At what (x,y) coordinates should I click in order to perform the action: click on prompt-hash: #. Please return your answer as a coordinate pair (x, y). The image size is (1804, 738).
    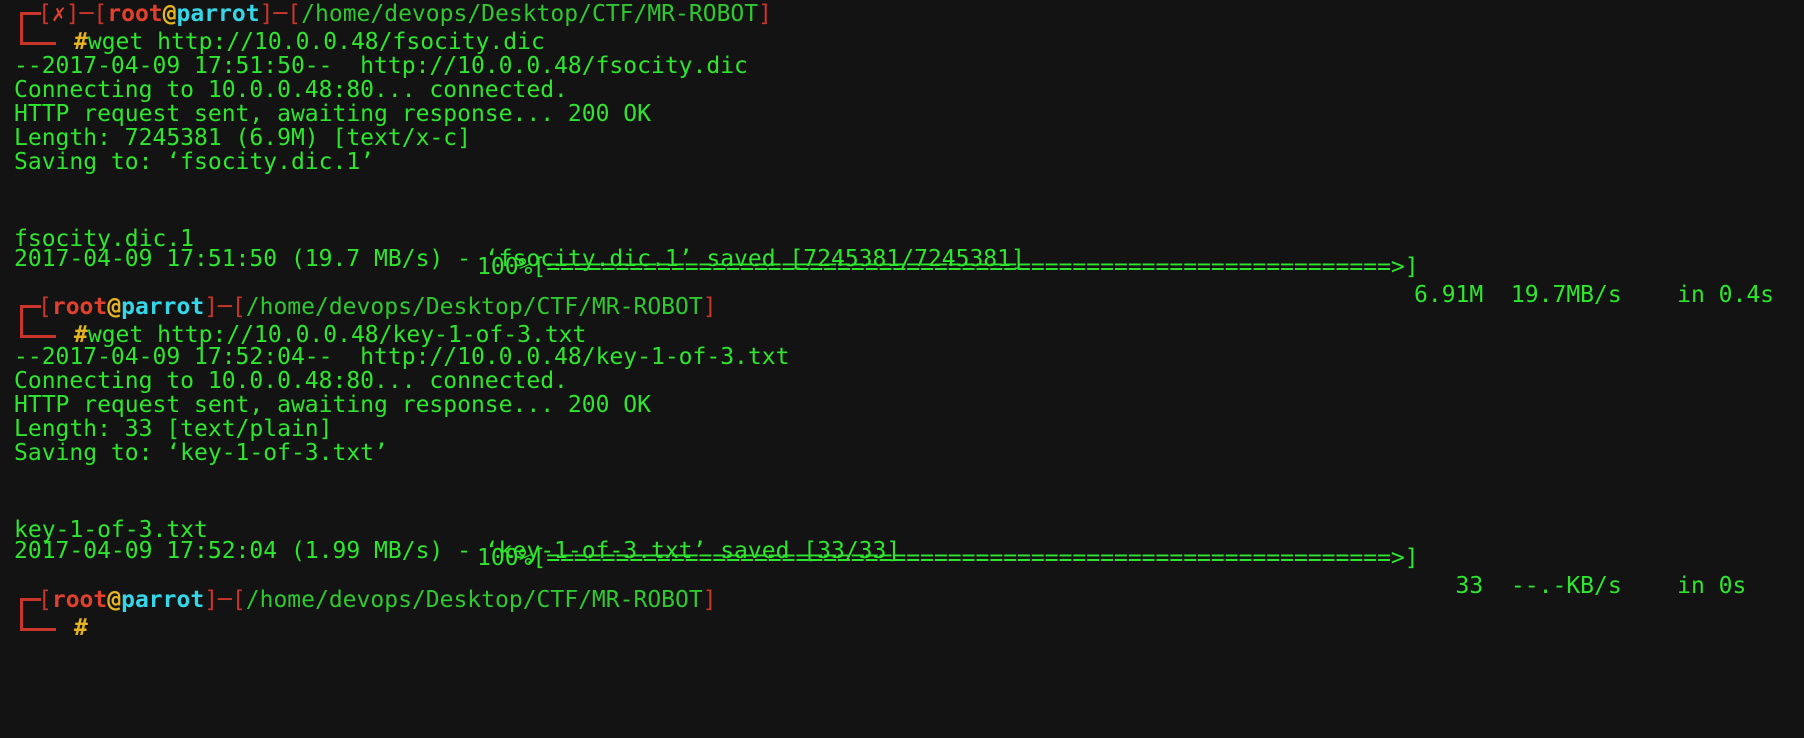
    Looking at the image, I should click on (81, 628).